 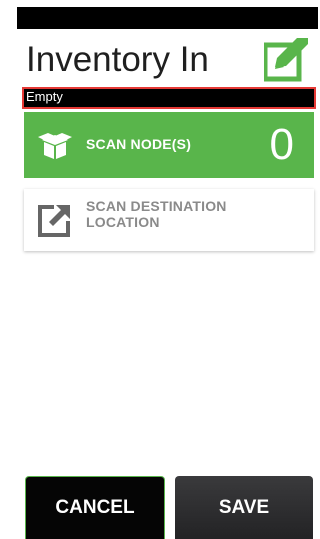 I want to click on status-field-value: Empty, so click(x=45, y=97).